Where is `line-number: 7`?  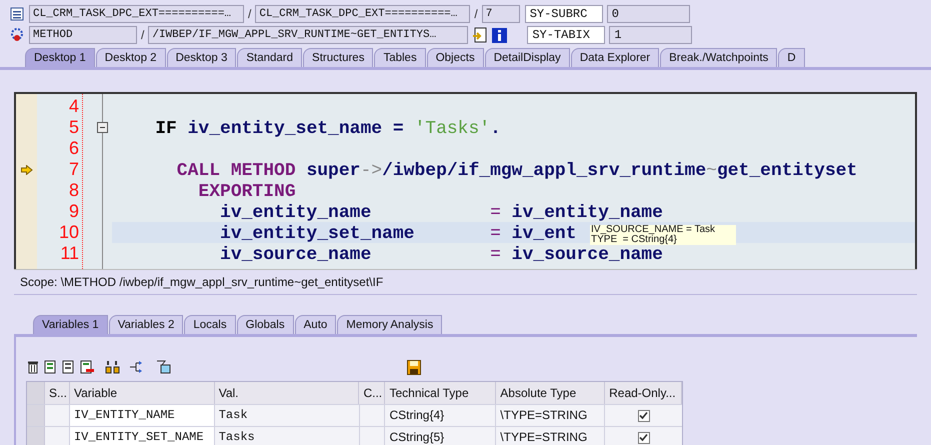
line-number: 7 is located at coordinates (73, 169).